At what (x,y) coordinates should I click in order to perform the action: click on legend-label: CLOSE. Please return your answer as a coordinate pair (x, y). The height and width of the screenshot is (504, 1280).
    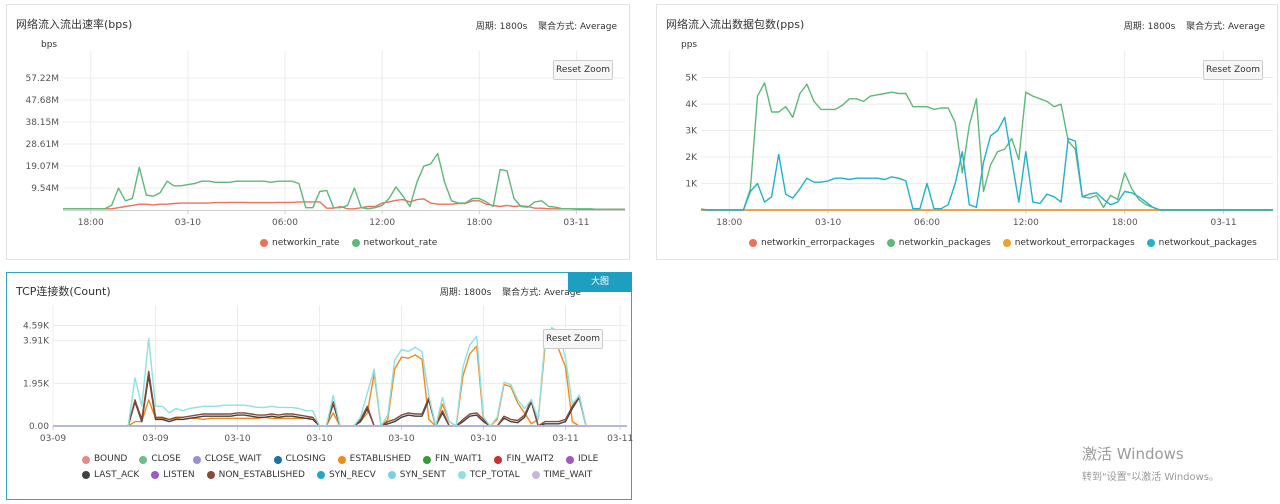
    Looking at the image, I should click on (166, 459).